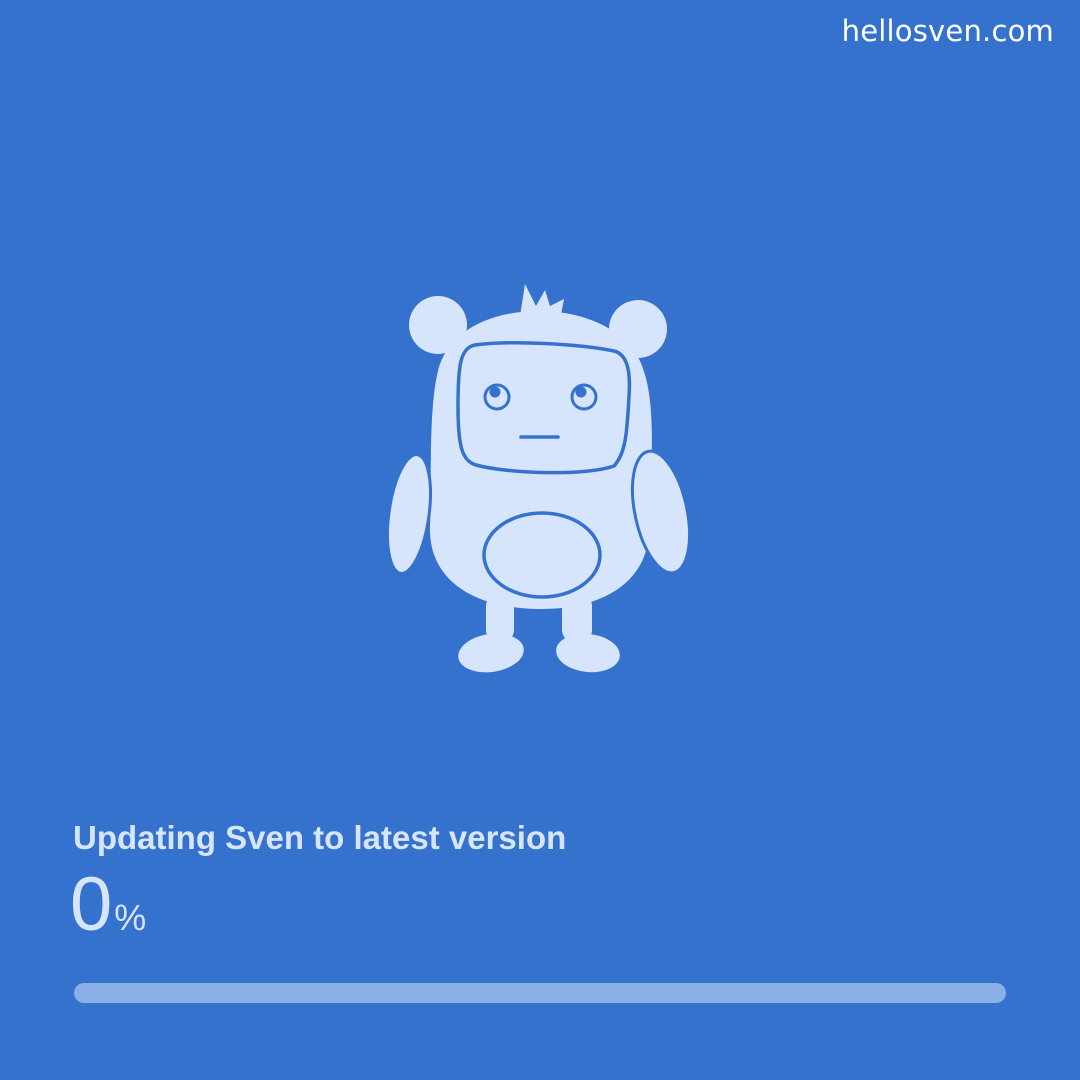 The height and width of the screenshot is (1080, 1080). I want to click on progress-readout: 0%, so click(108, 905).